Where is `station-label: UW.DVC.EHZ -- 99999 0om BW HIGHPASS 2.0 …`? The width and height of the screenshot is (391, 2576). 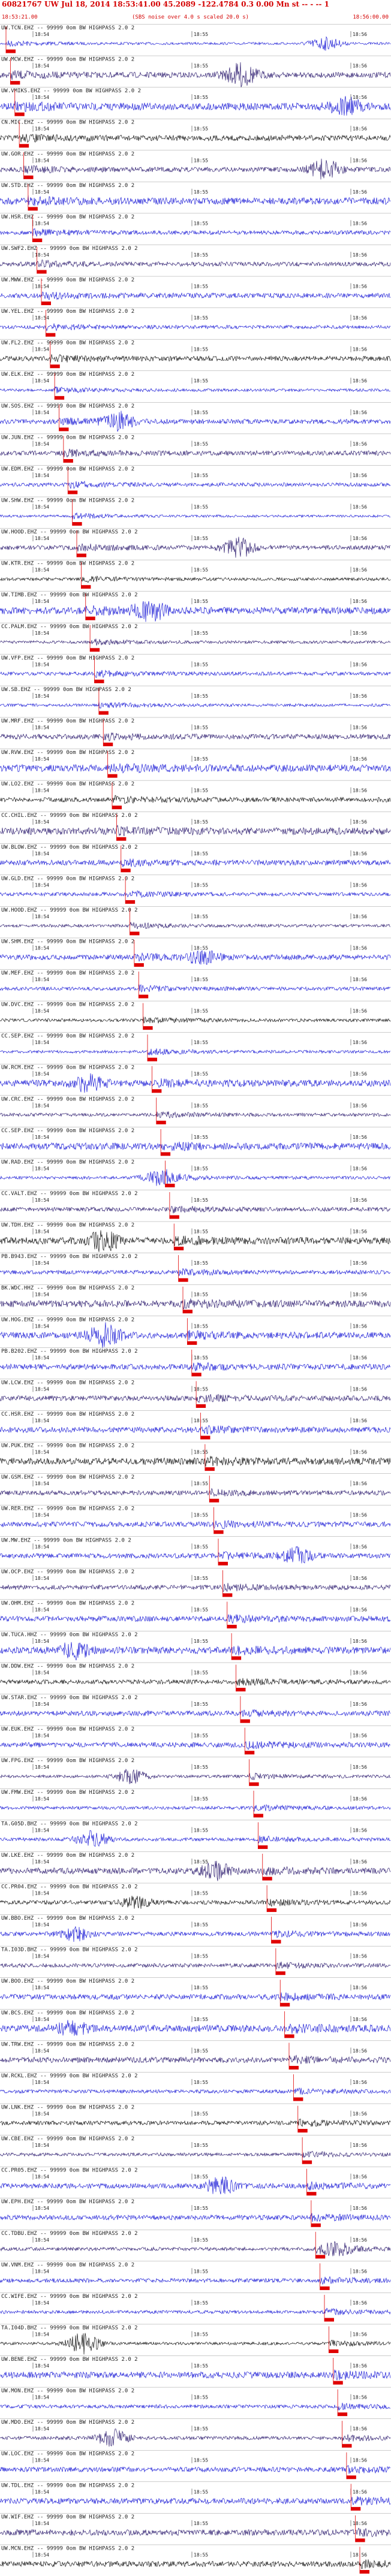
station-label: UW.DVC.EHZ -- 99999 0om BW HIGHPASS 2.0 … is located at coordinates (67, 1005).